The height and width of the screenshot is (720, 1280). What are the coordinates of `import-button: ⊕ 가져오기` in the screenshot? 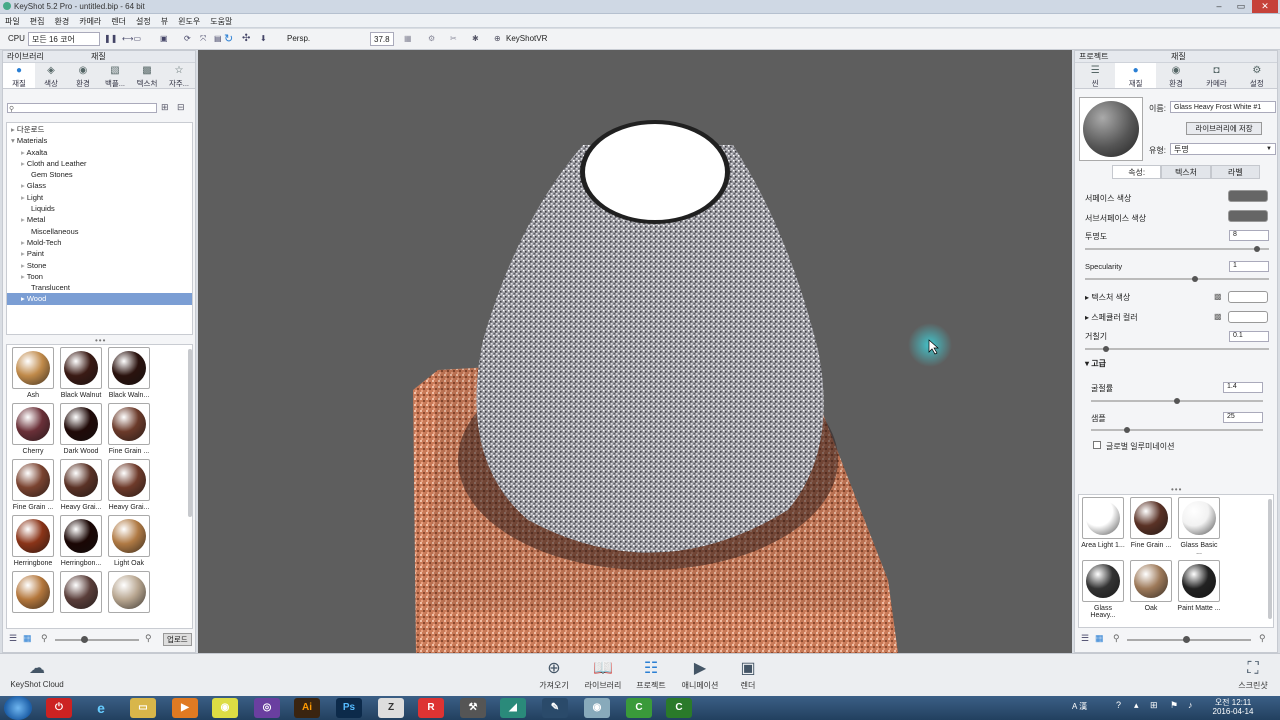 It's located at (554, 674).